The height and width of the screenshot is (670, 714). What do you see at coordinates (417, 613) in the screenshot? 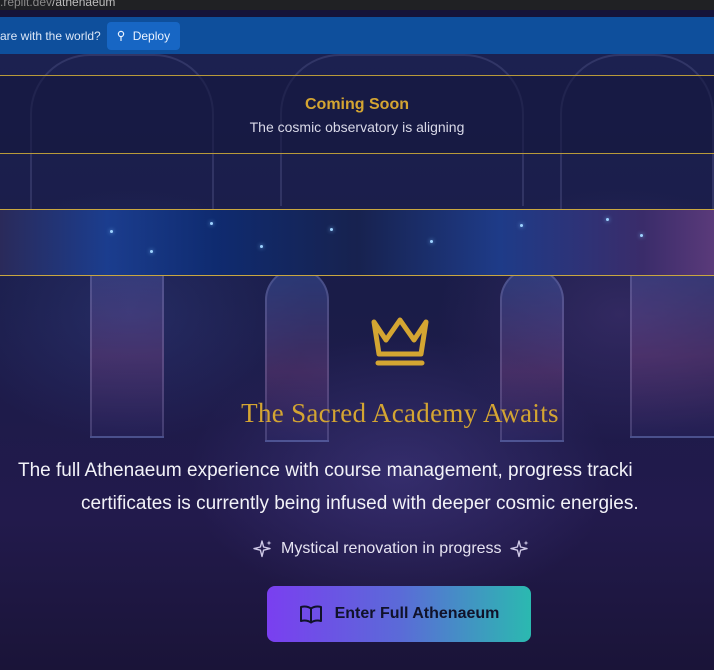
I see `enter-button-label: Enter Full Athenaeum` at bounding box center [417, 613].